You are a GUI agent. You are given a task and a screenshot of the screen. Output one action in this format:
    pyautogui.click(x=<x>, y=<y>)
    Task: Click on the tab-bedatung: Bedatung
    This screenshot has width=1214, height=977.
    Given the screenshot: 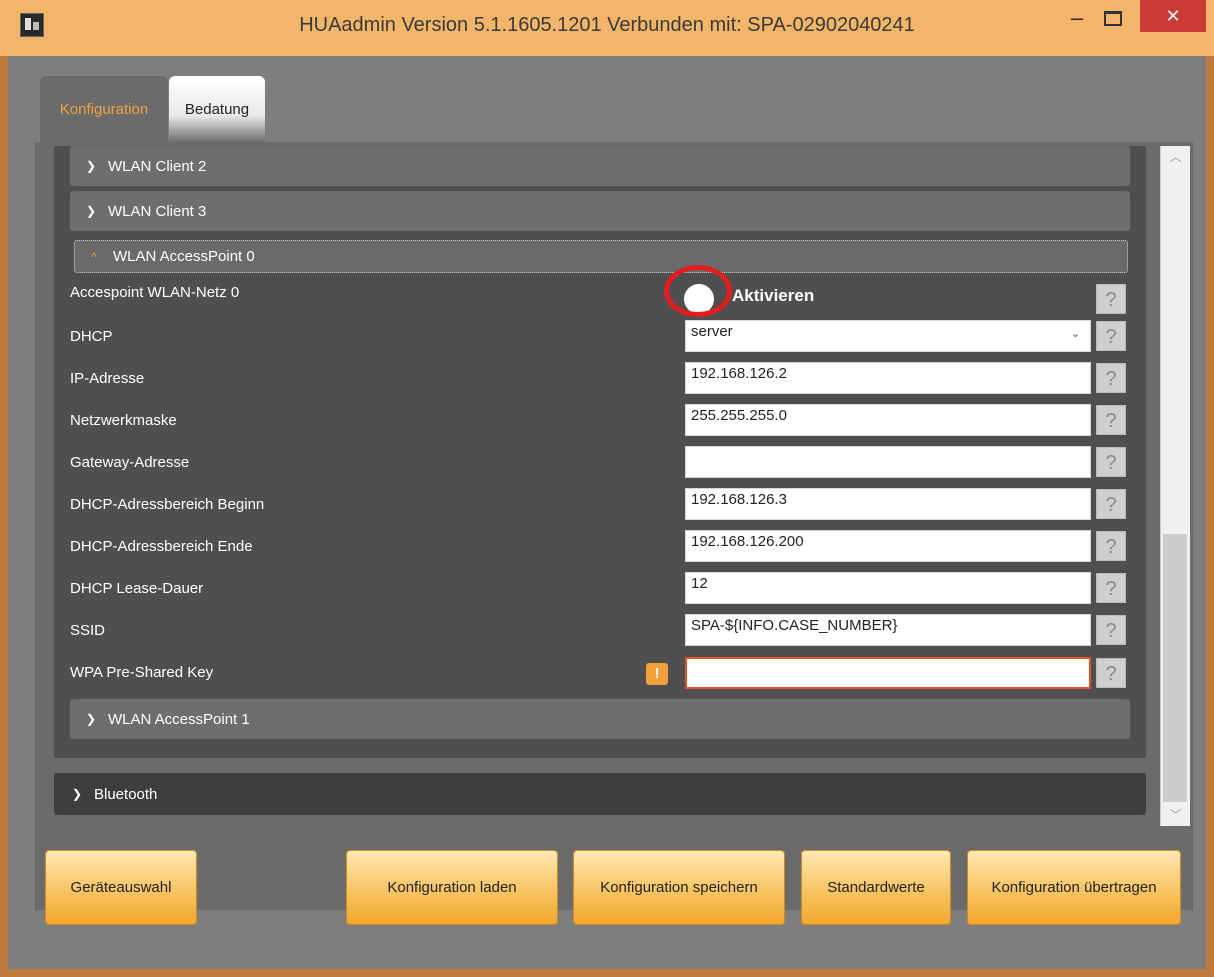 What is the action you would take?
    pyautogui.click(x=217, y=109)
    